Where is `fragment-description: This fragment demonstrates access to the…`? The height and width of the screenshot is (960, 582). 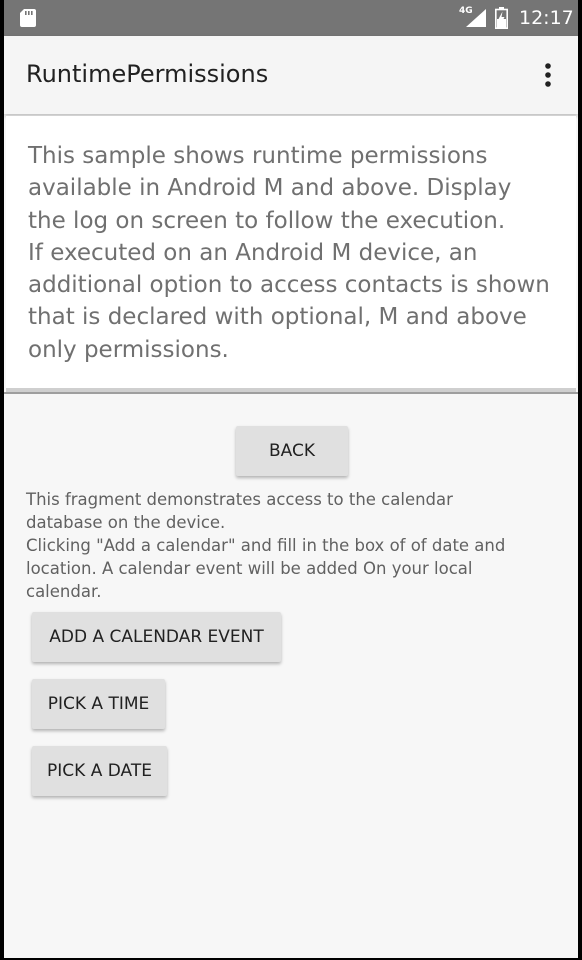
fragment-description: This fragment demonstrates access to the… is located at coordinates (266, 545).